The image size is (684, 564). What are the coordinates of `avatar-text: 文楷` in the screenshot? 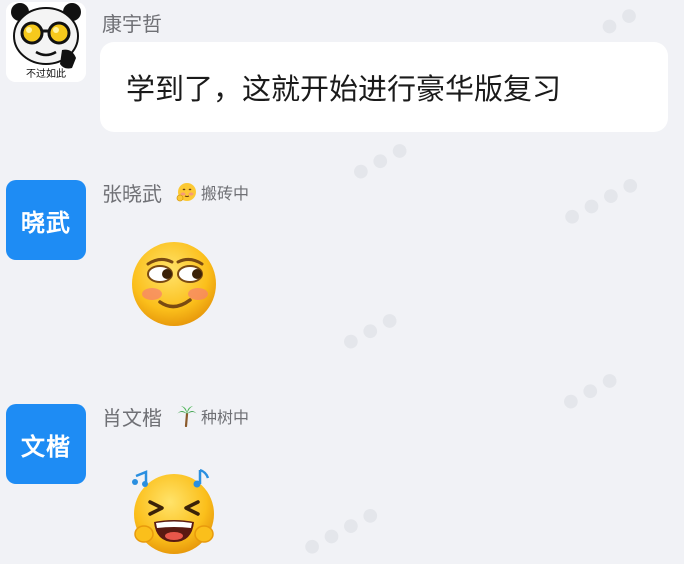 It's located at (46, 446).